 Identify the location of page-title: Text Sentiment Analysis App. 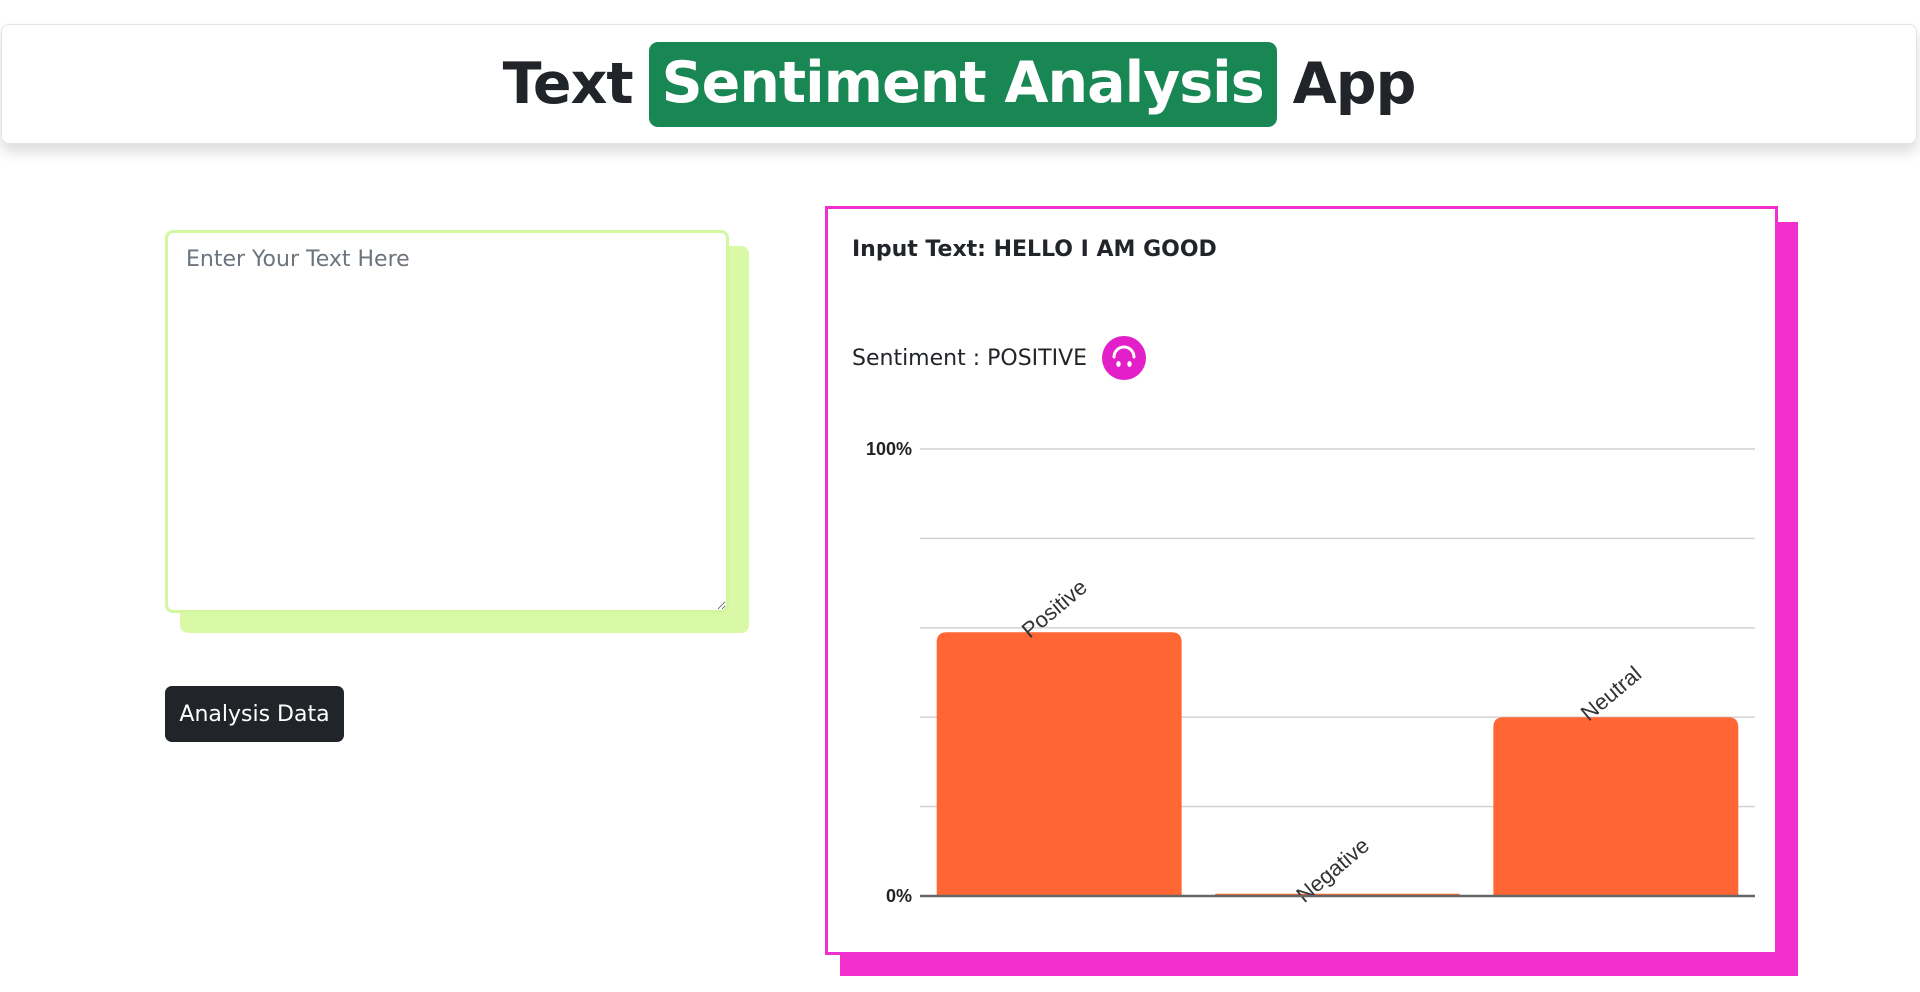
(959, 84).